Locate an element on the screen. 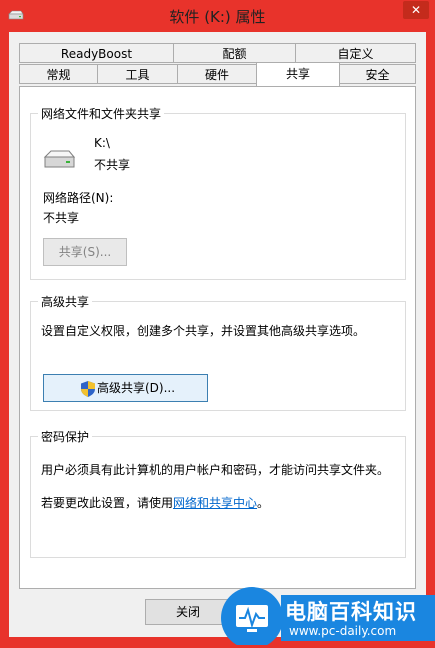 The image size is (435, 648). password-change-suffix: 。 is located at coordinates (263, 503).